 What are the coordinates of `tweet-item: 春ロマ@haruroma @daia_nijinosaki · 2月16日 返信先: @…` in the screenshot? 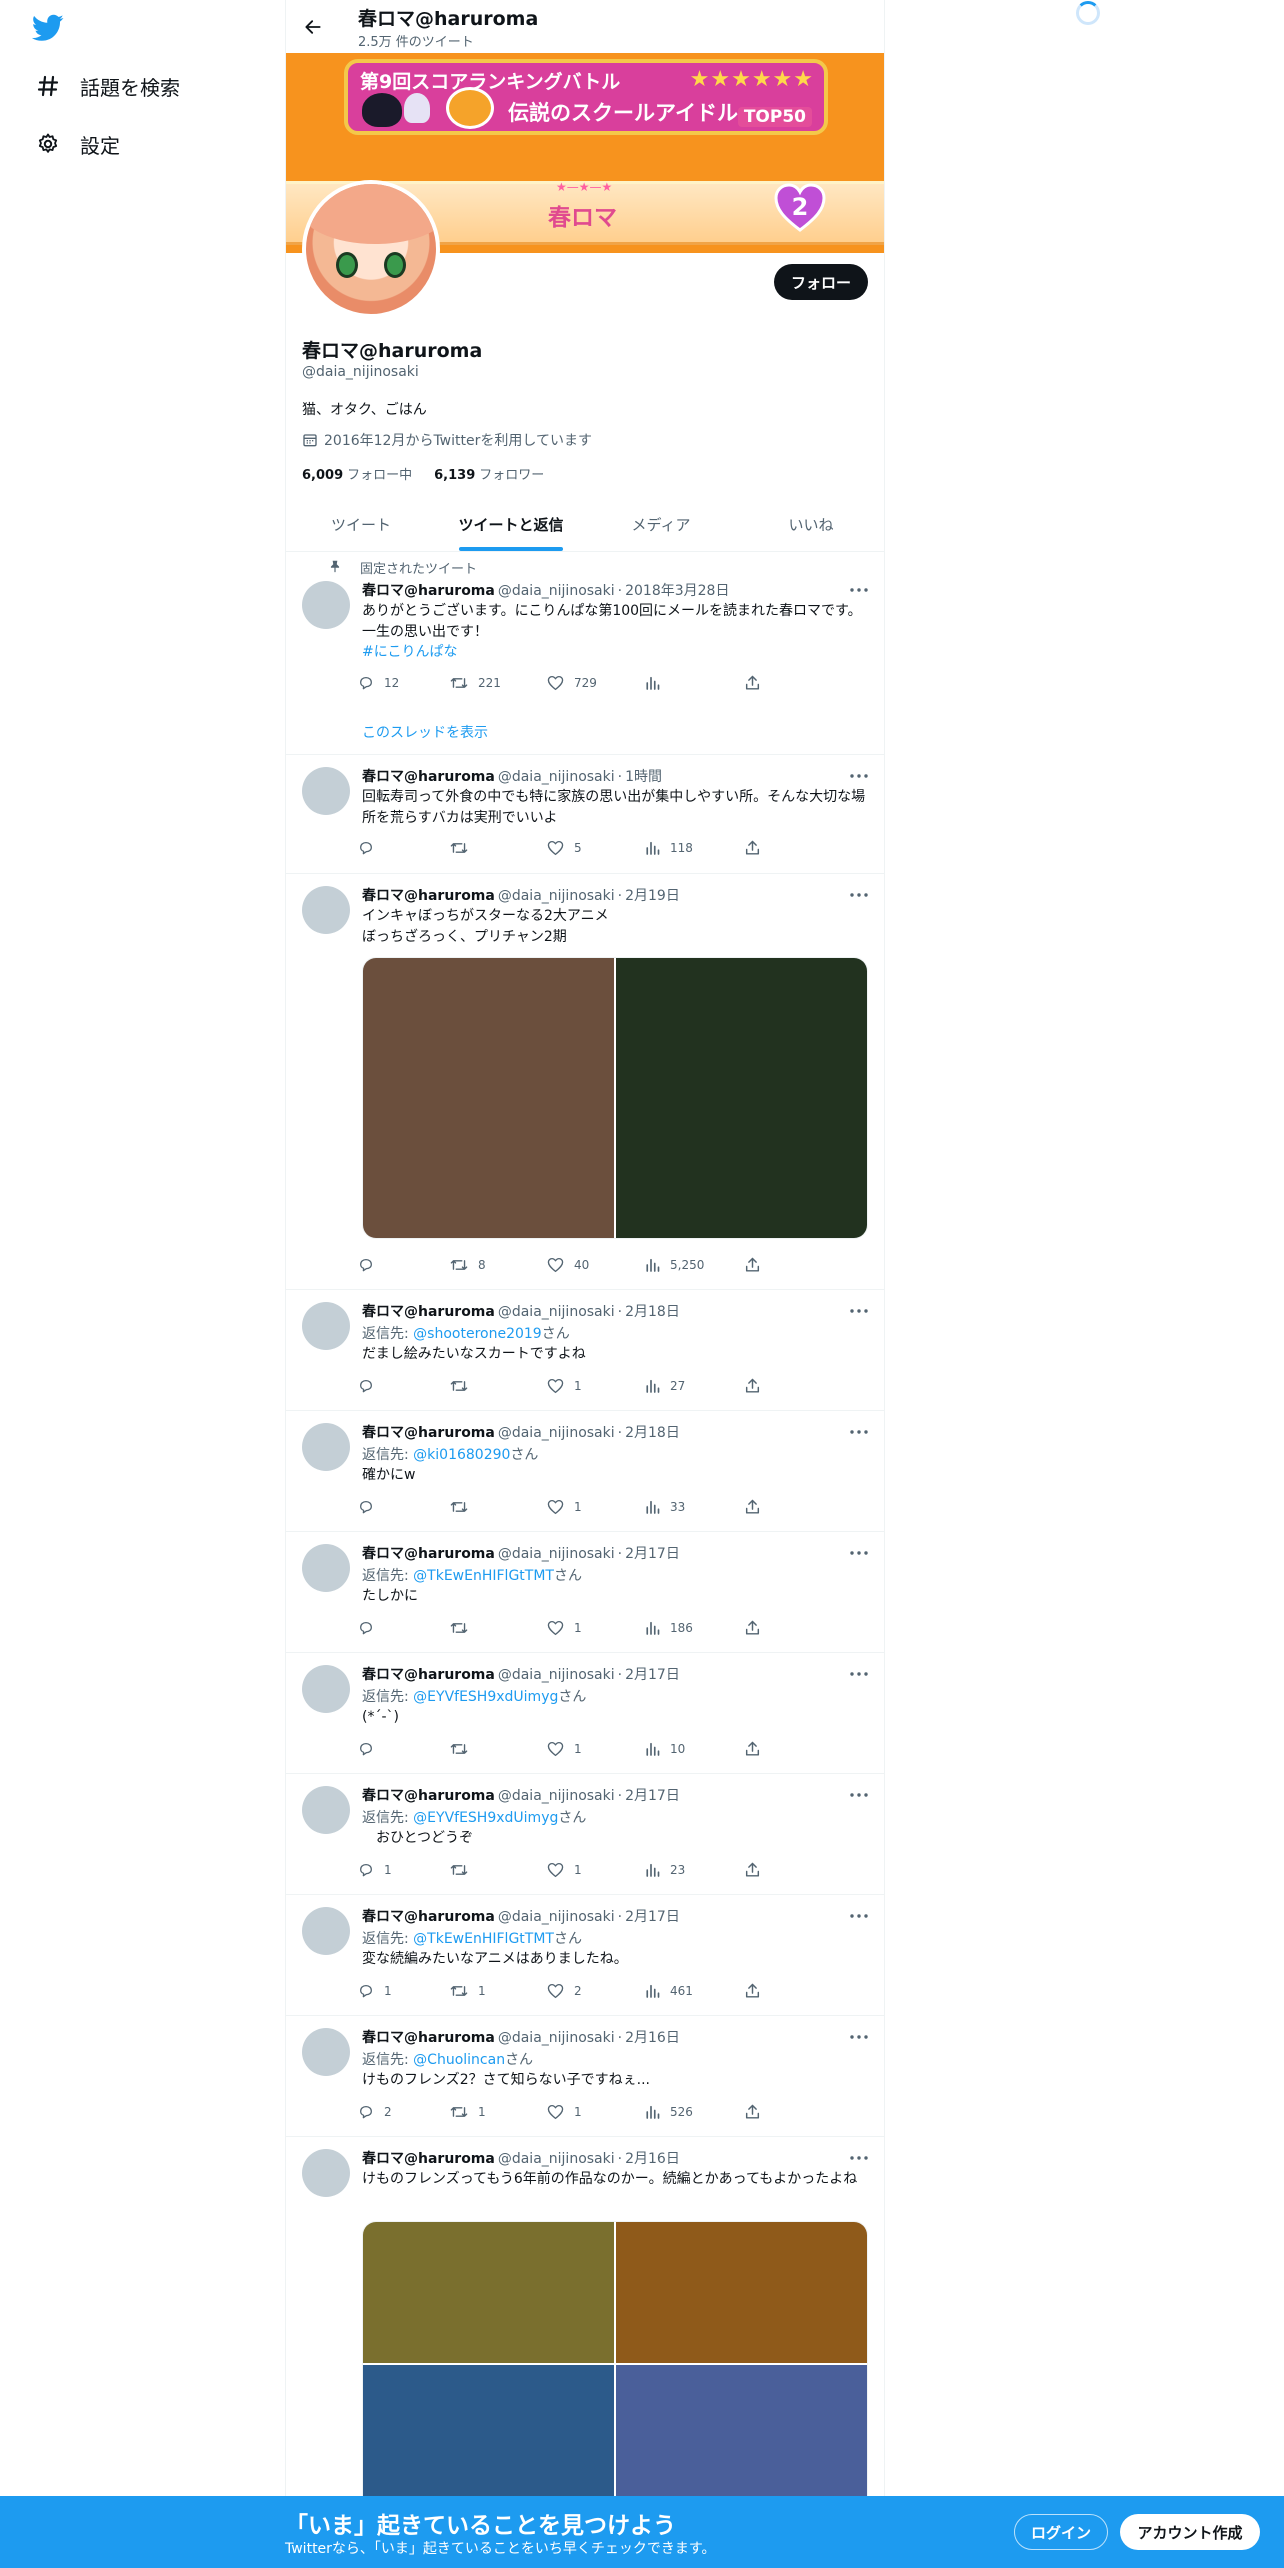 It's located at (585, 2076).